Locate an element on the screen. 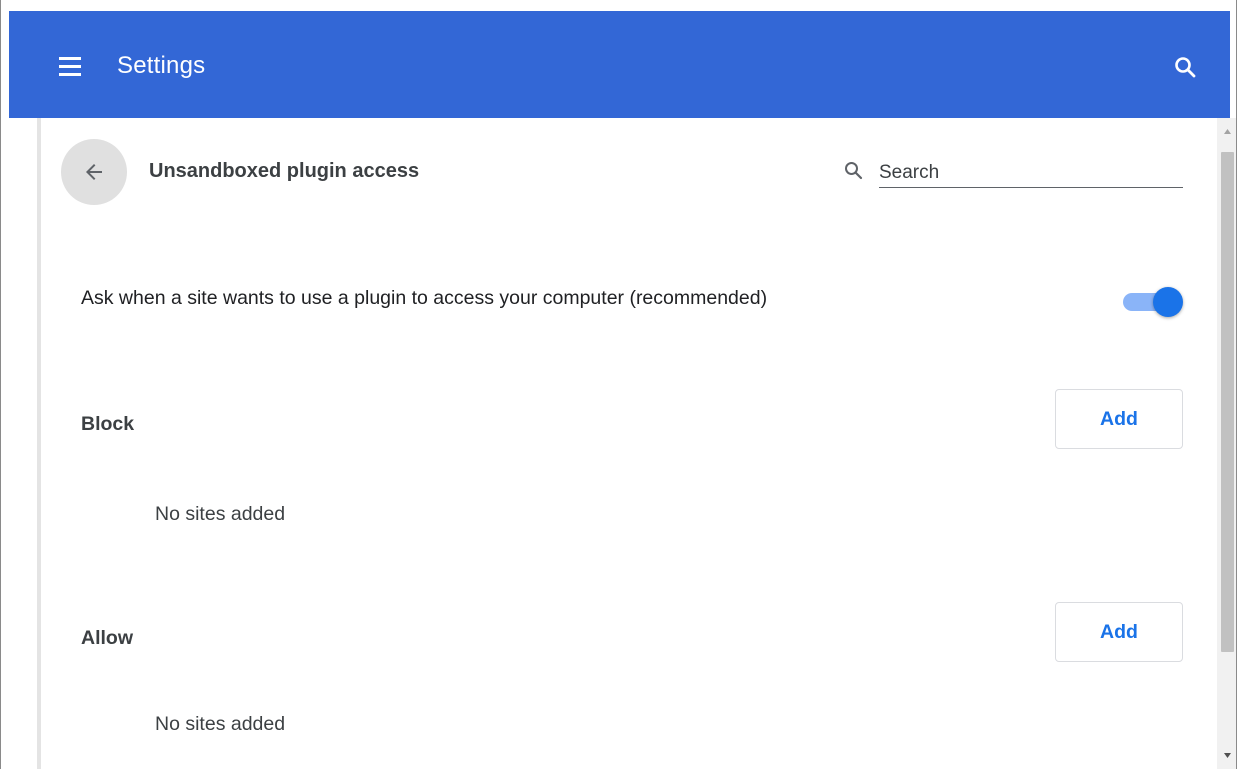 The height and width of the screenshot is (769, 1237). allow-empty-text: No sites added is located at coordinates (220, 724).